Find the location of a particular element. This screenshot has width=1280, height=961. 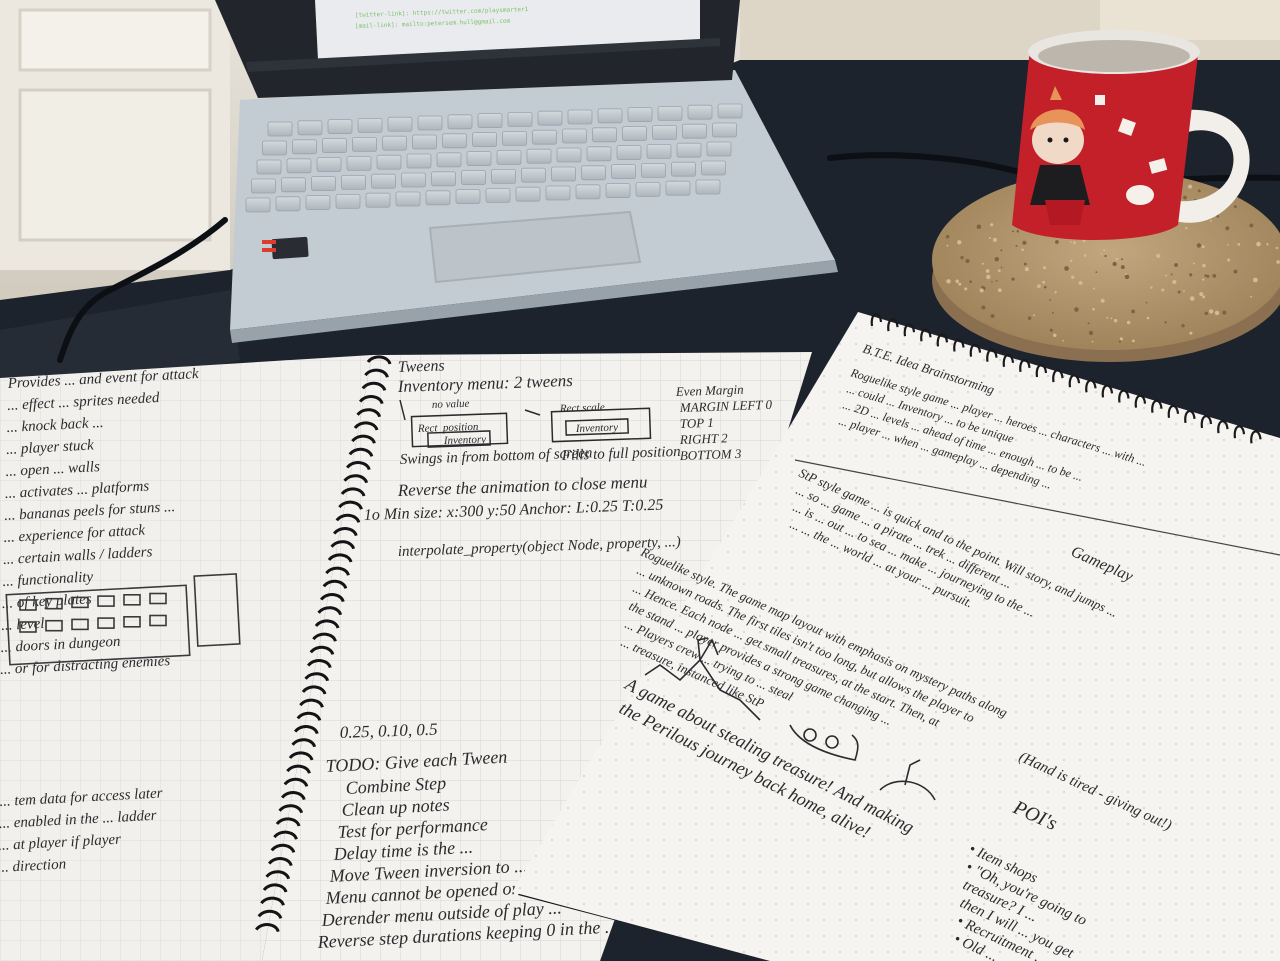

laptop-sticker is located at coordinates (290, 248).